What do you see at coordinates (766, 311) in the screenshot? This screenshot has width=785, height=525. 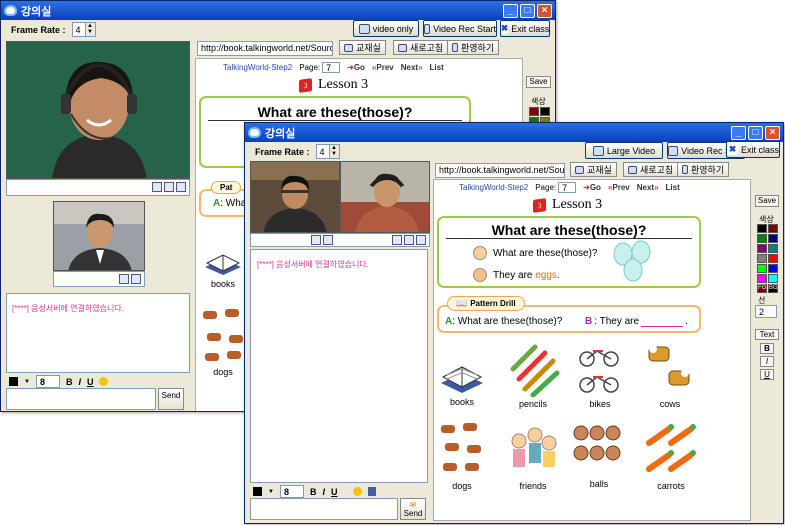 I see `line-width-spinner: 2` at bounding box center [766, 311].